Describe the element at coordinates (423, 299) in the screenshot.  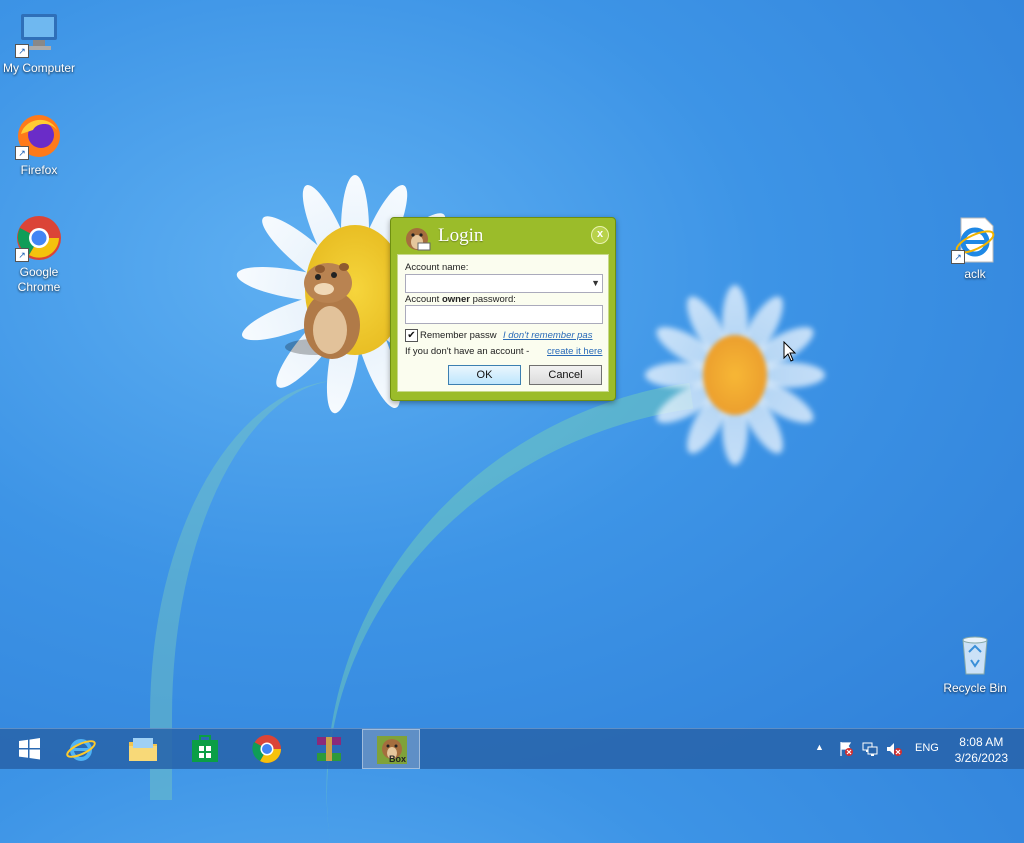
I see `owner-password-label-prefix: Account` at that location.